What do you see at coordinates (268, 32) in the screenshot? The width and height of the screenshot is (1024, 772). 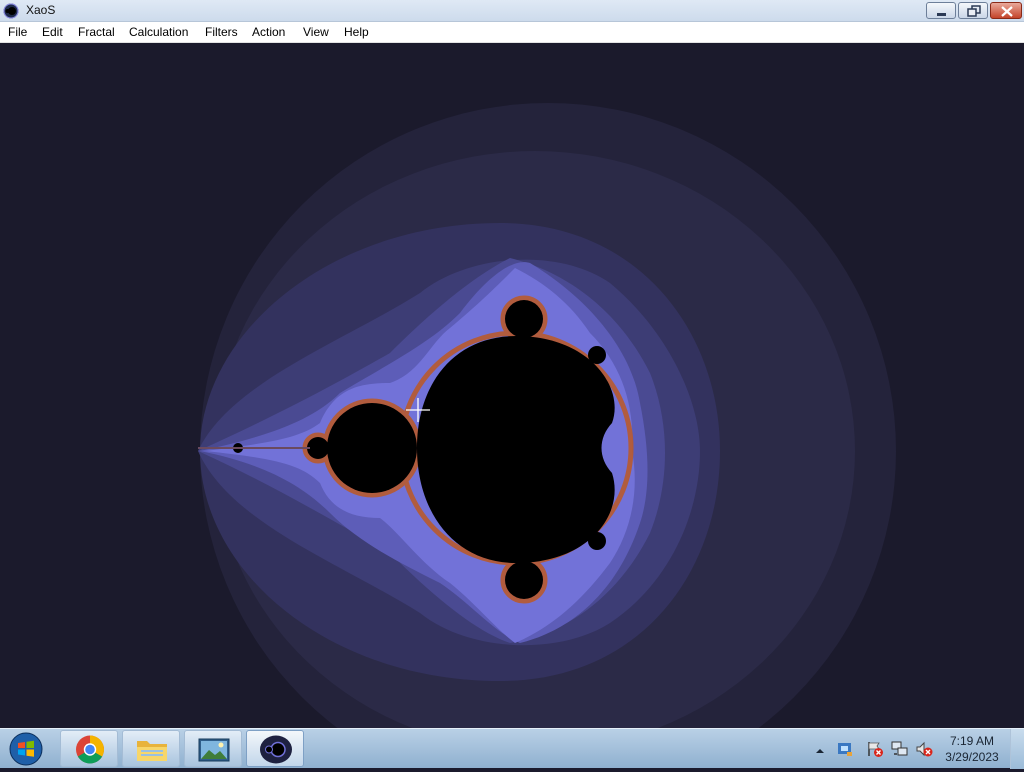 I see `menu-action: Action` at bounding box center [268, 32].